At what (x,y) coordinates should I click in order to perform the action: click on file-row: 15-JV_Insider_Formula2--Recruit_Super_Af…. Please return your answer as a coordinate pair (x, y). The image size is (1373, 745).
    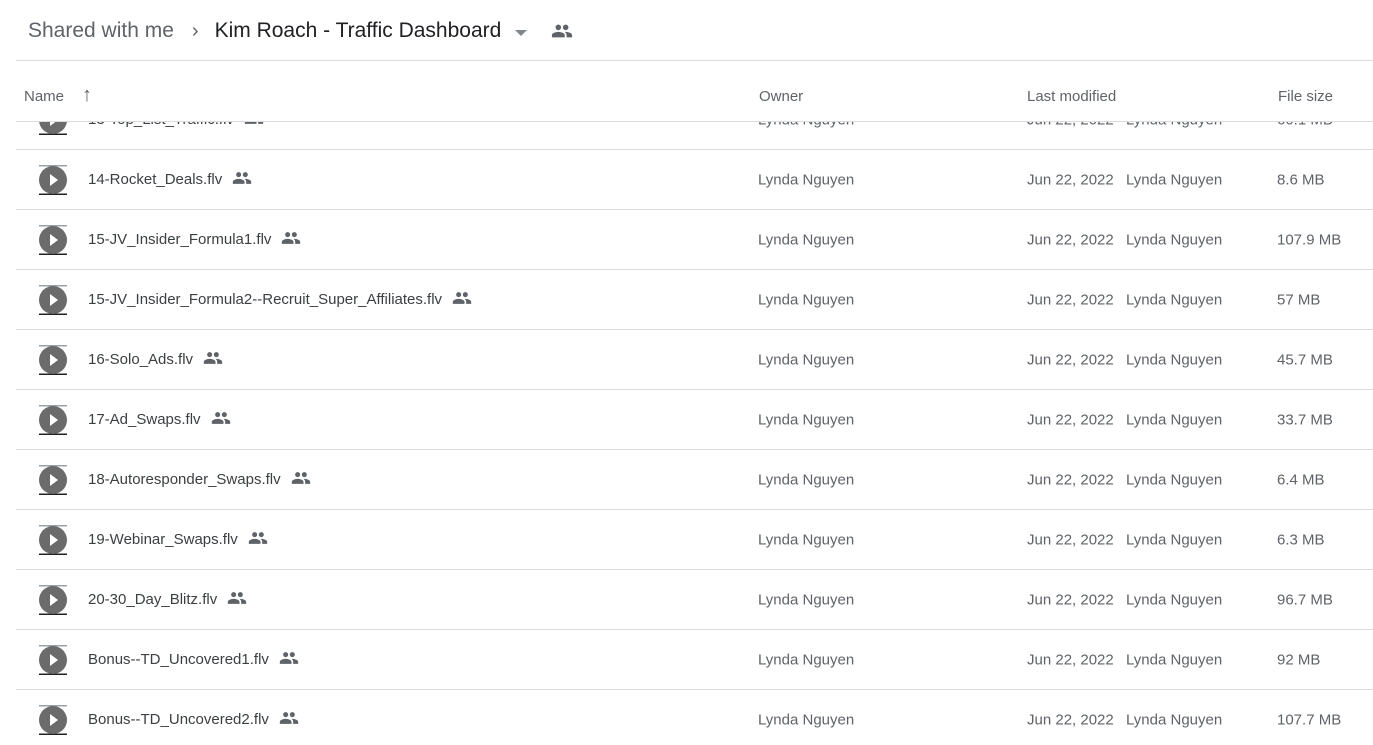
    Looking at the image, I should click on (694, 300).